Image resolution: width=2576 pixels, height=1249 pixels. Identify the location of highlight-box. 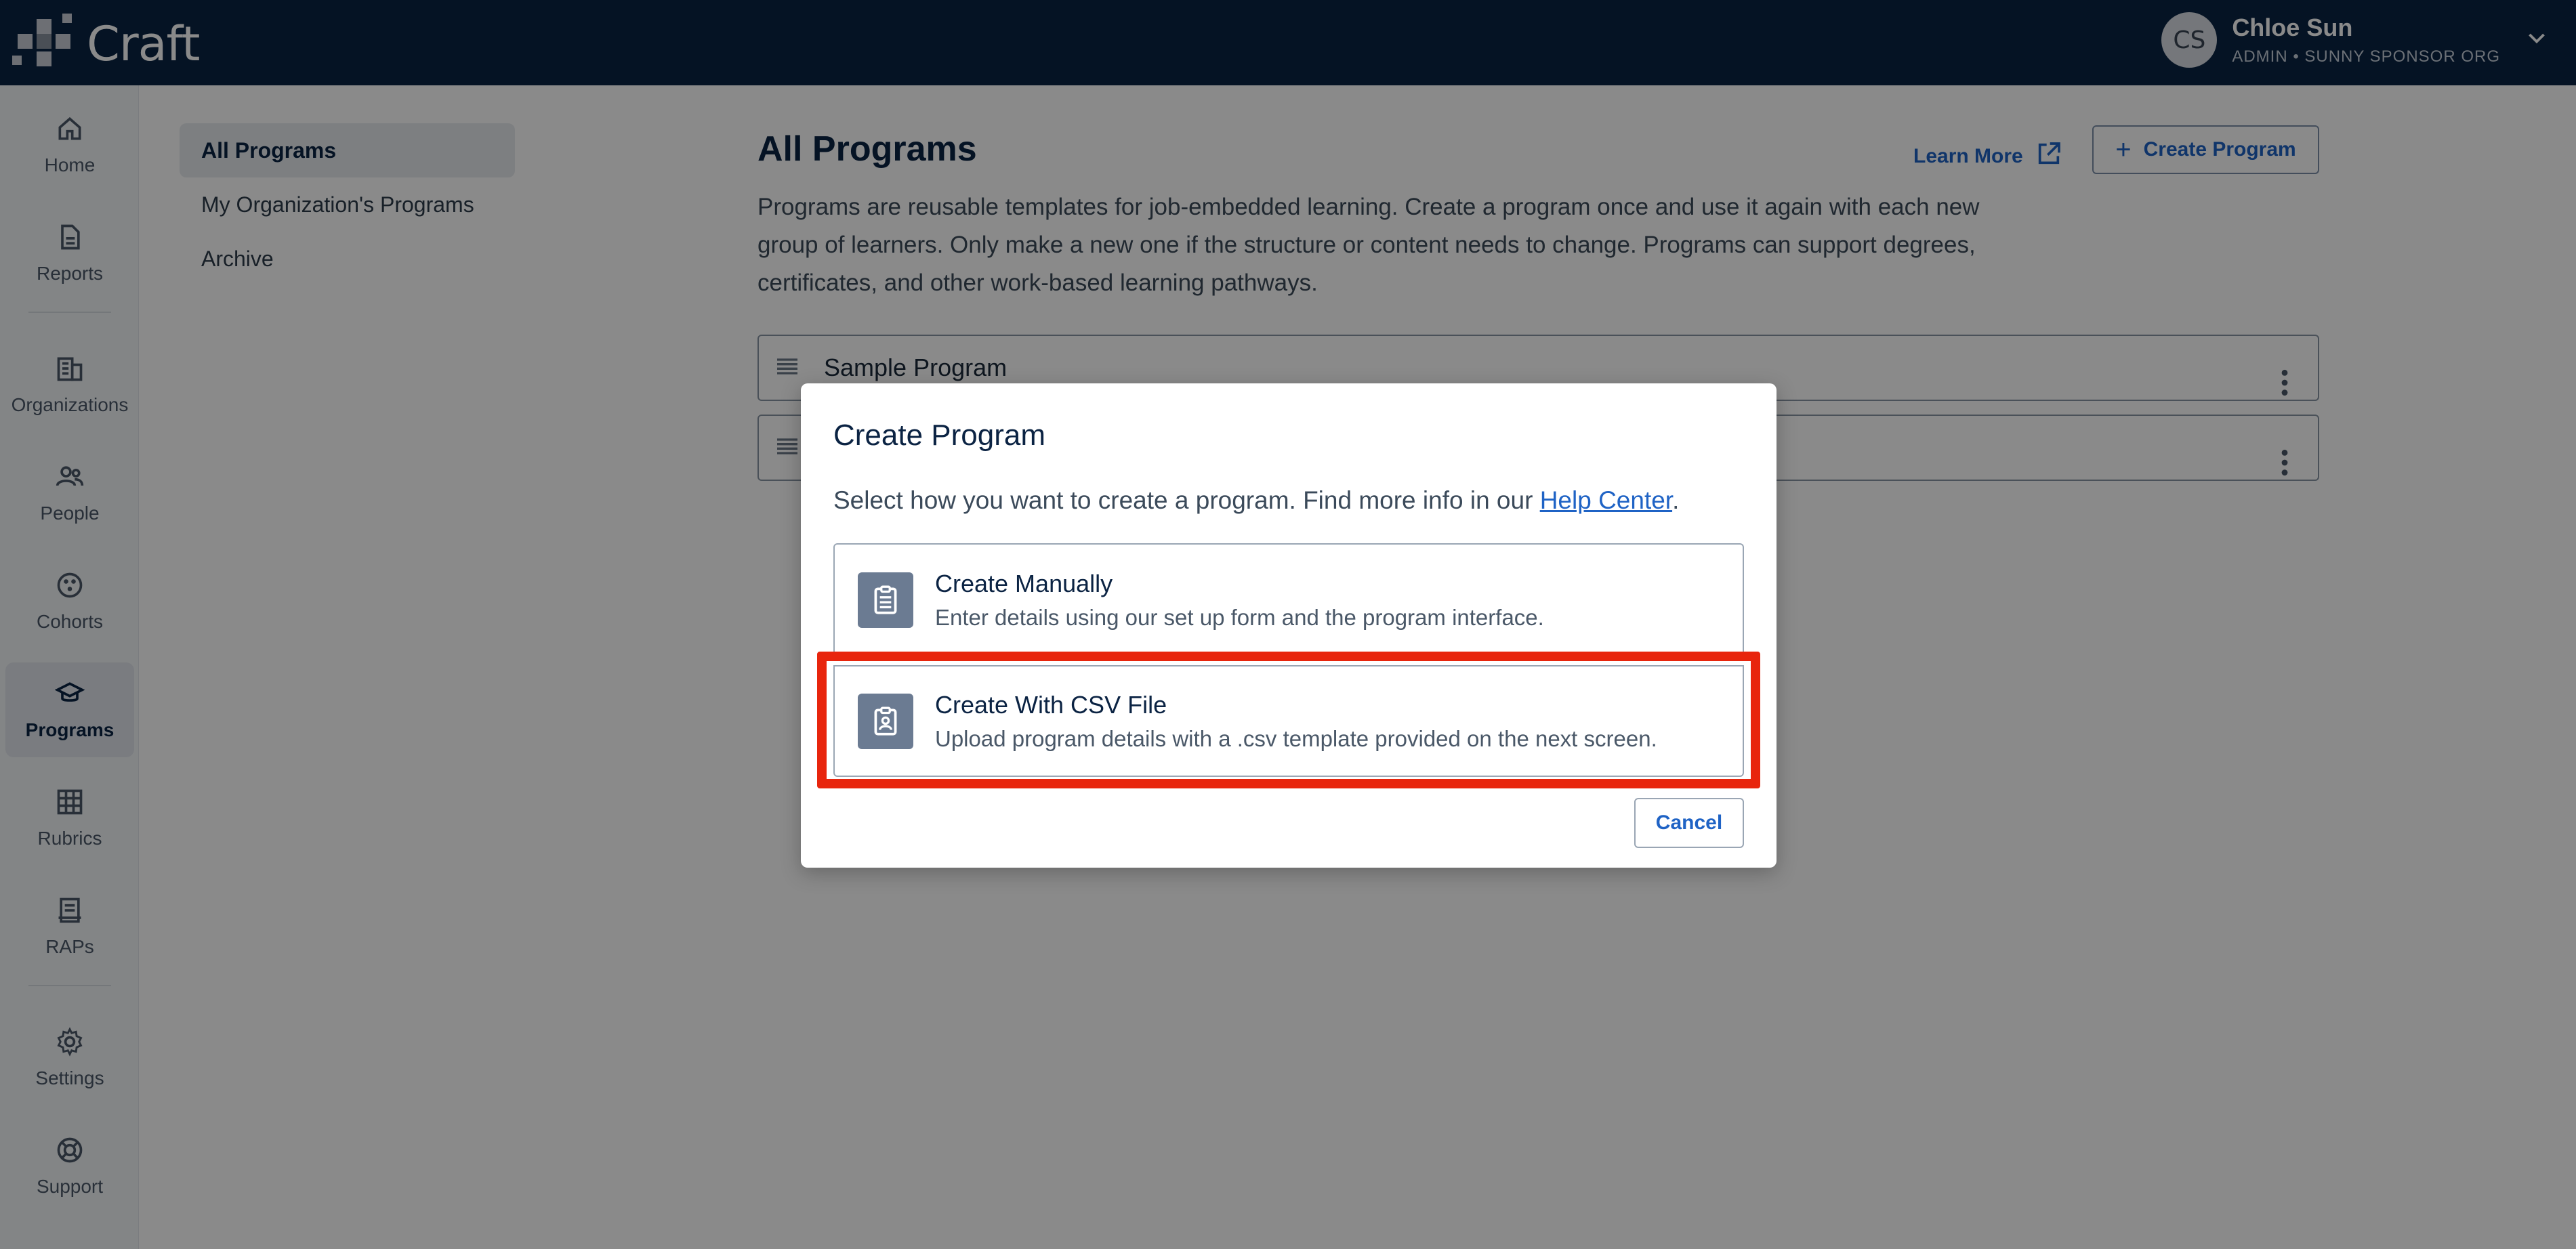
(1288, 720).